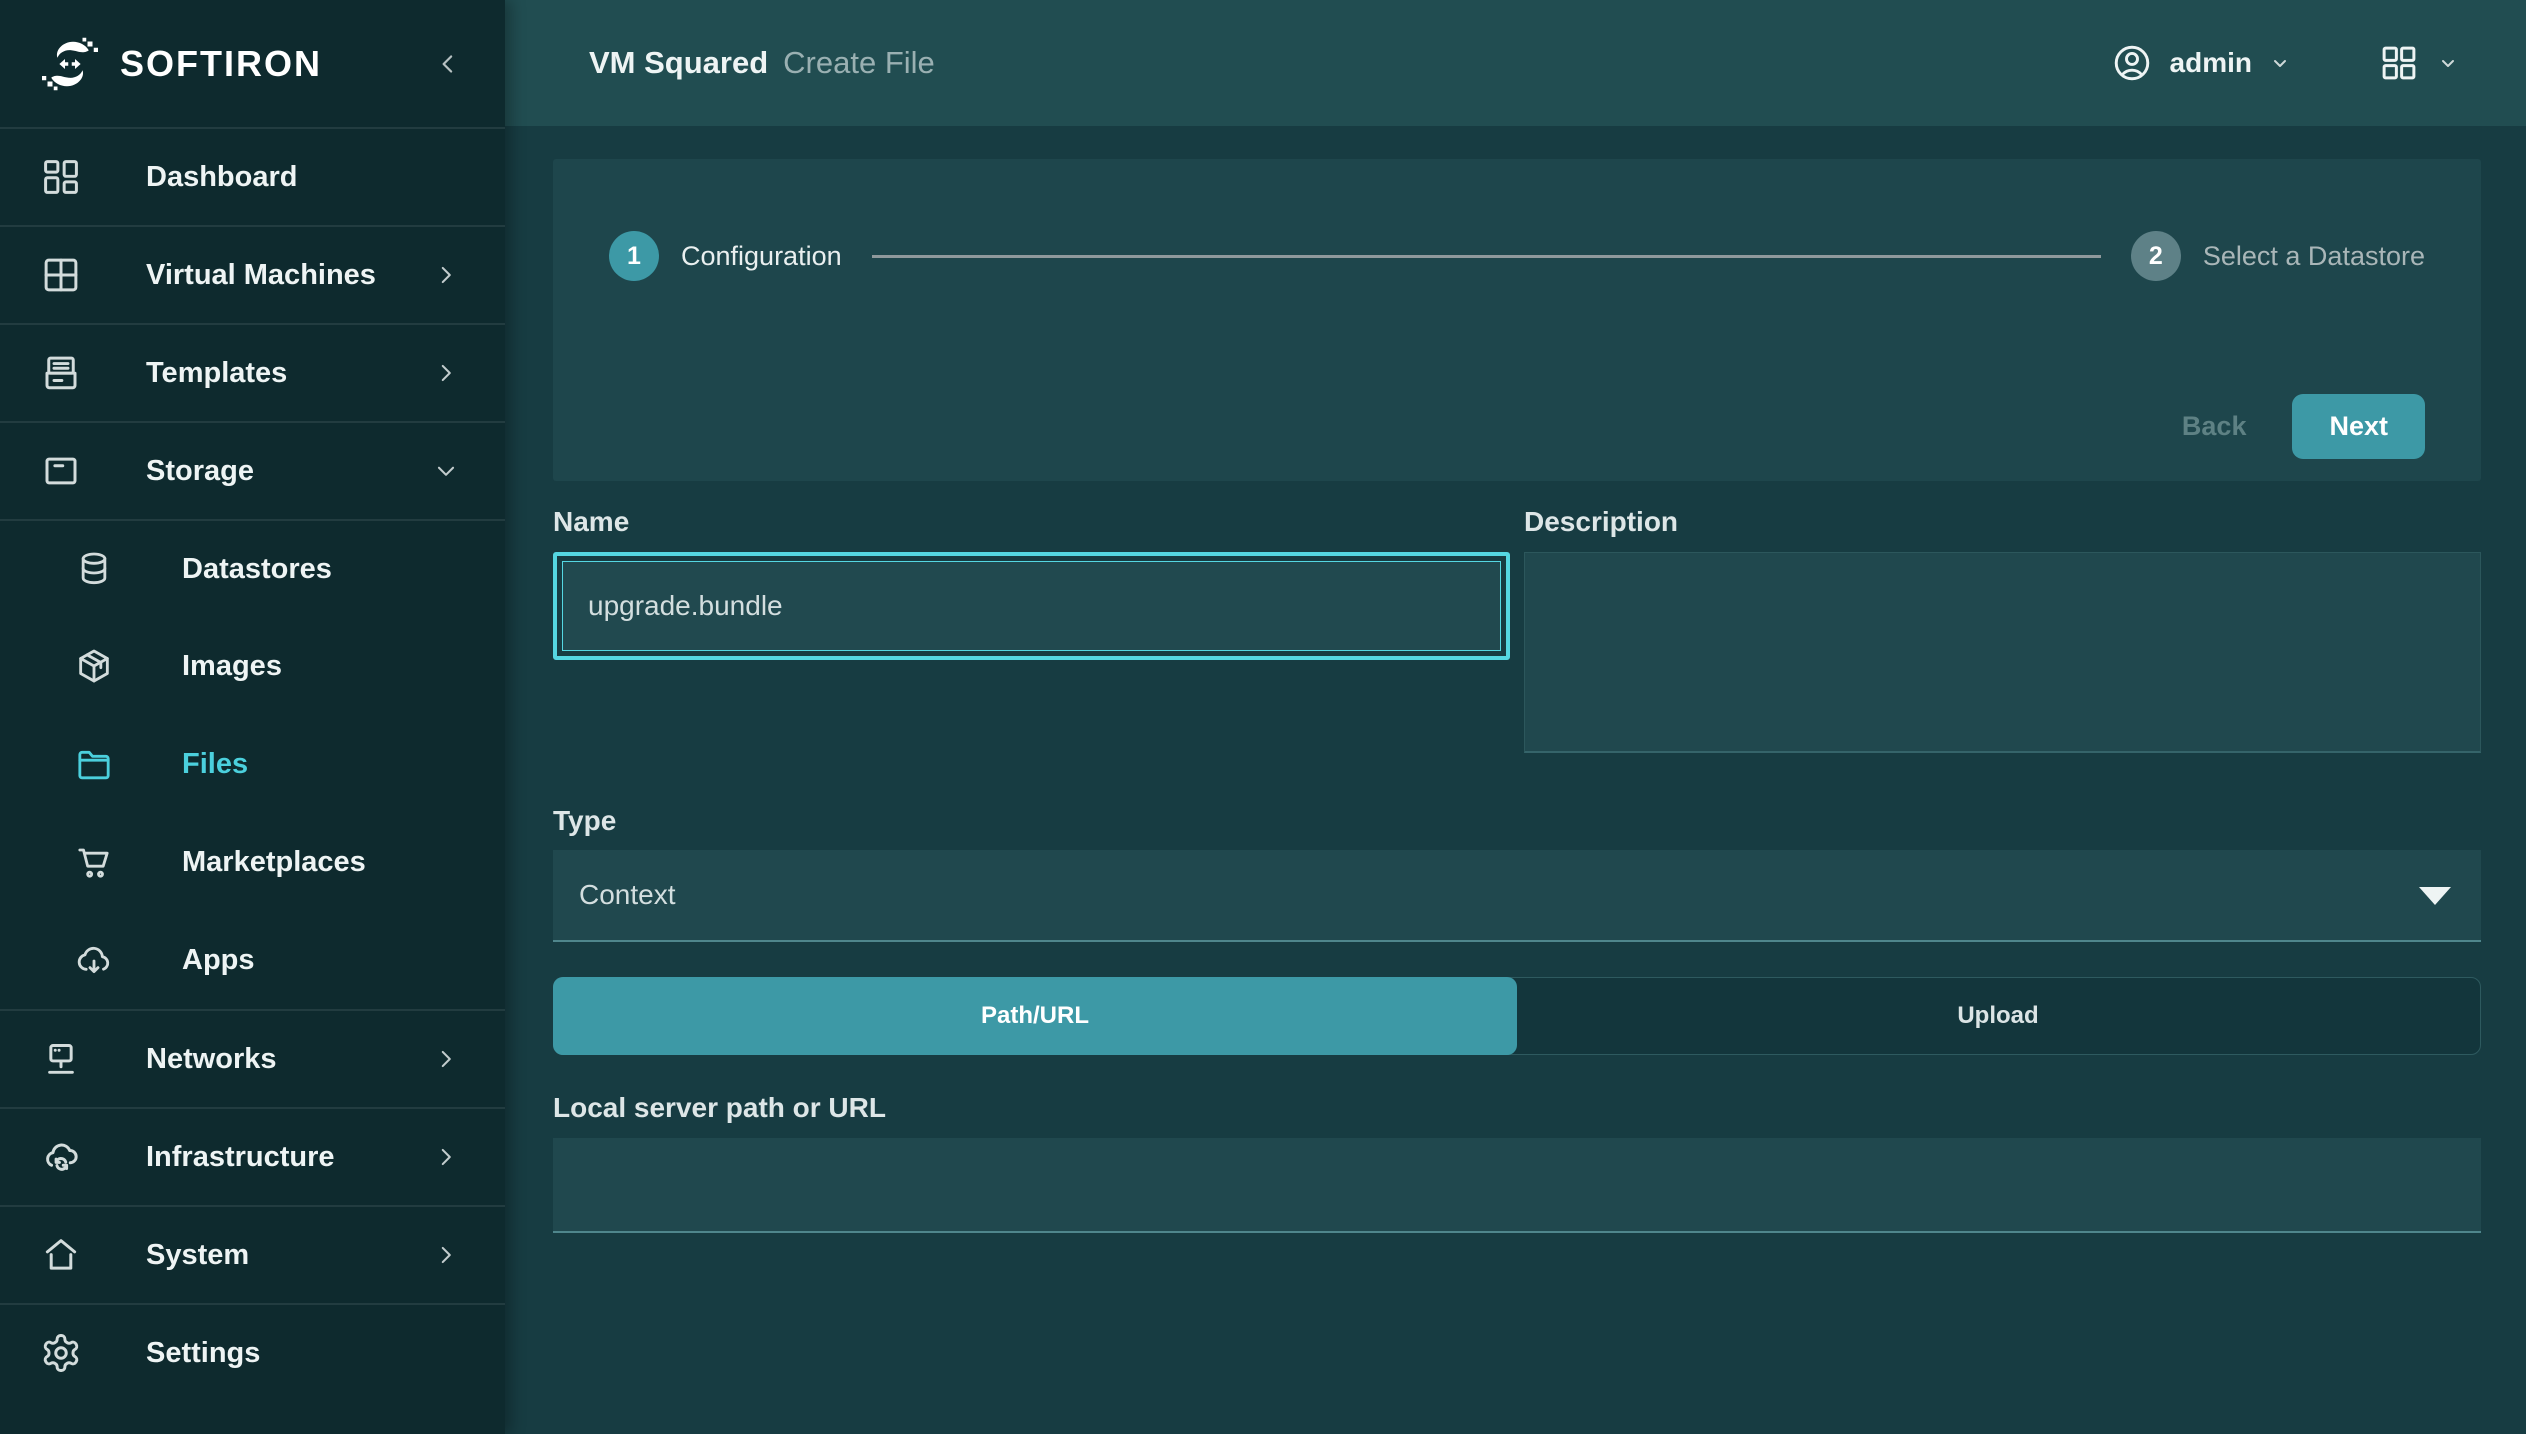 The height and width of the screenshot is (1434, 2526). Describe the element at coordinates (2399, 63) in the screenshot. I see `grid-apps-icon` at that location.